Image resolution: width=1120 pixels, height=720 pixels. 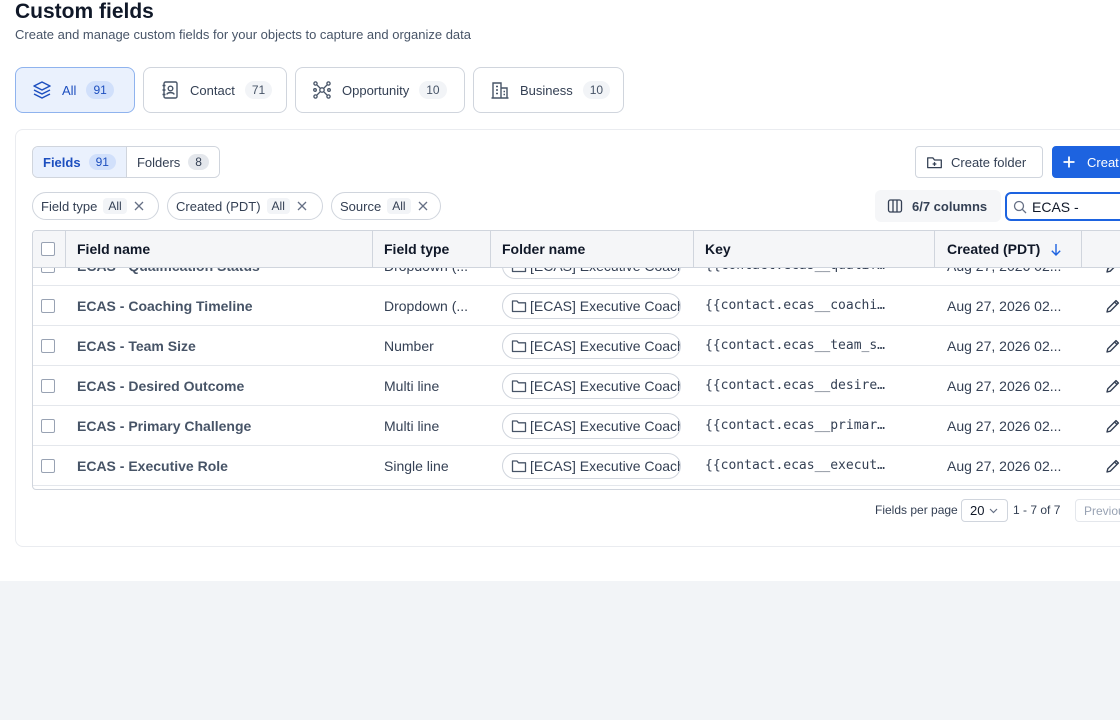 What do you see at coordinates (69, 90) in the screenshot?
I see `tab-all-label: All` at bounding box center [69, 90].